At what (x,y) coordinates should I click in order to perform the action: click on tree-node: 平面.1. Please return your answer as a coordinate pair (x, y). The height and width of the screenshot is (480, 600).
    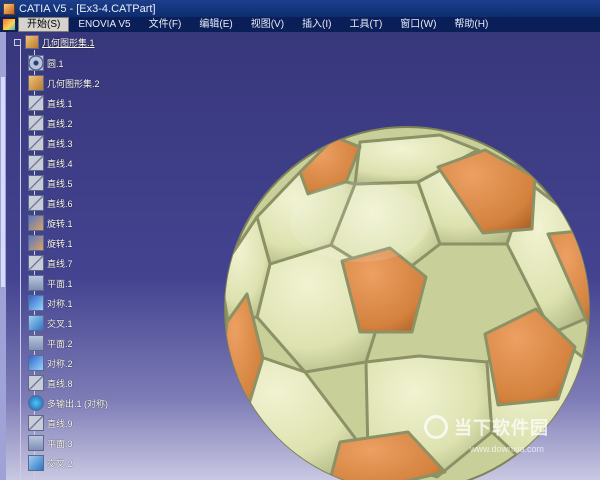
    Looking at the image, I should click on (50, 283).